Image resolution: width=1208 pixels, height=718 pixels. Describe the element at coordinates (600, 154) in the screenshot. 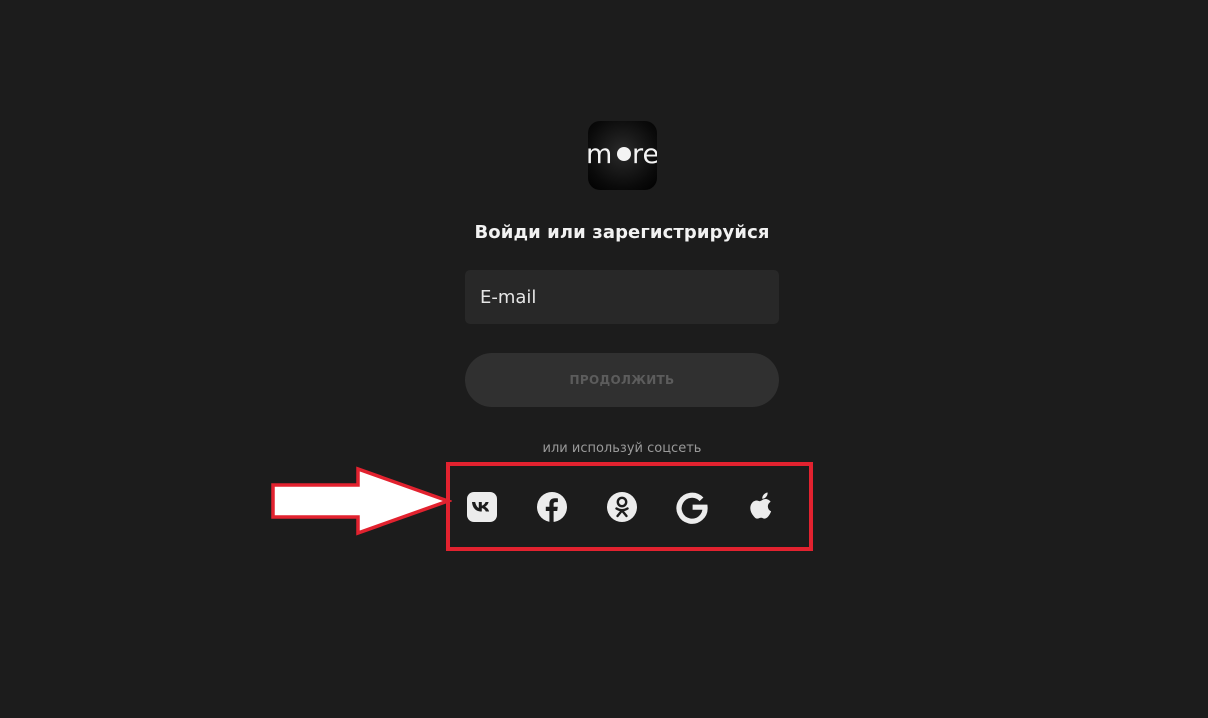

I see `logo-text: m` at that location.